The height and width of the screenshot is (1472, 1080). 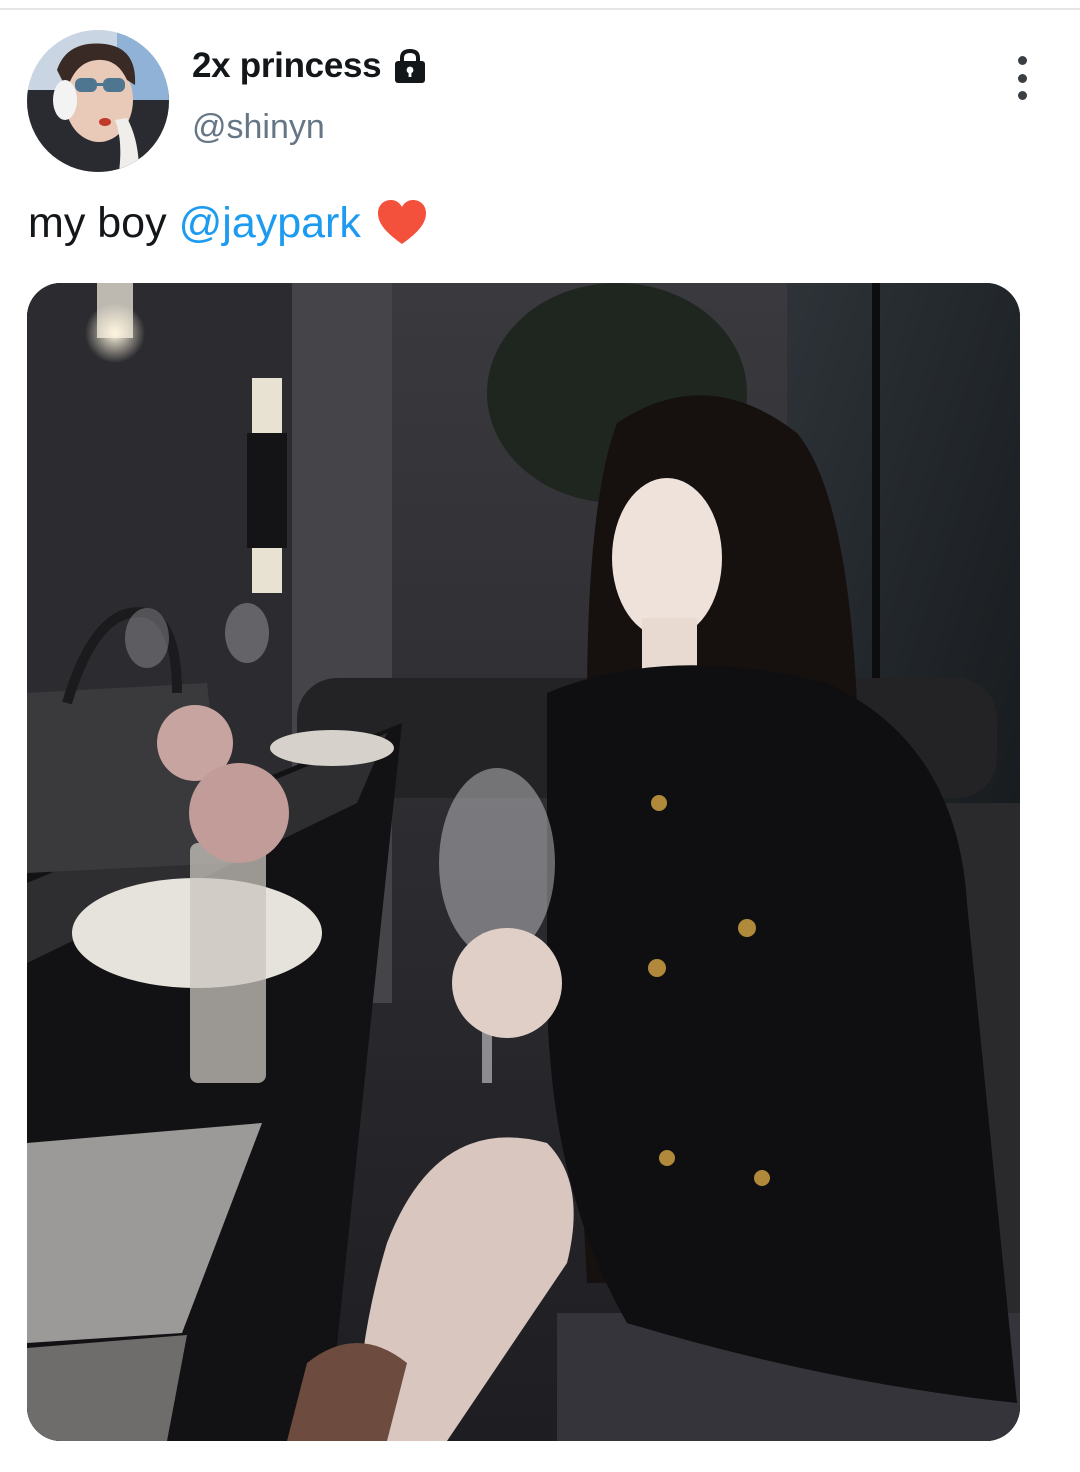 What do you see at coordinates (540, 9) in the screenshot?
I see `top-divider` at bounding box center [540, 9].